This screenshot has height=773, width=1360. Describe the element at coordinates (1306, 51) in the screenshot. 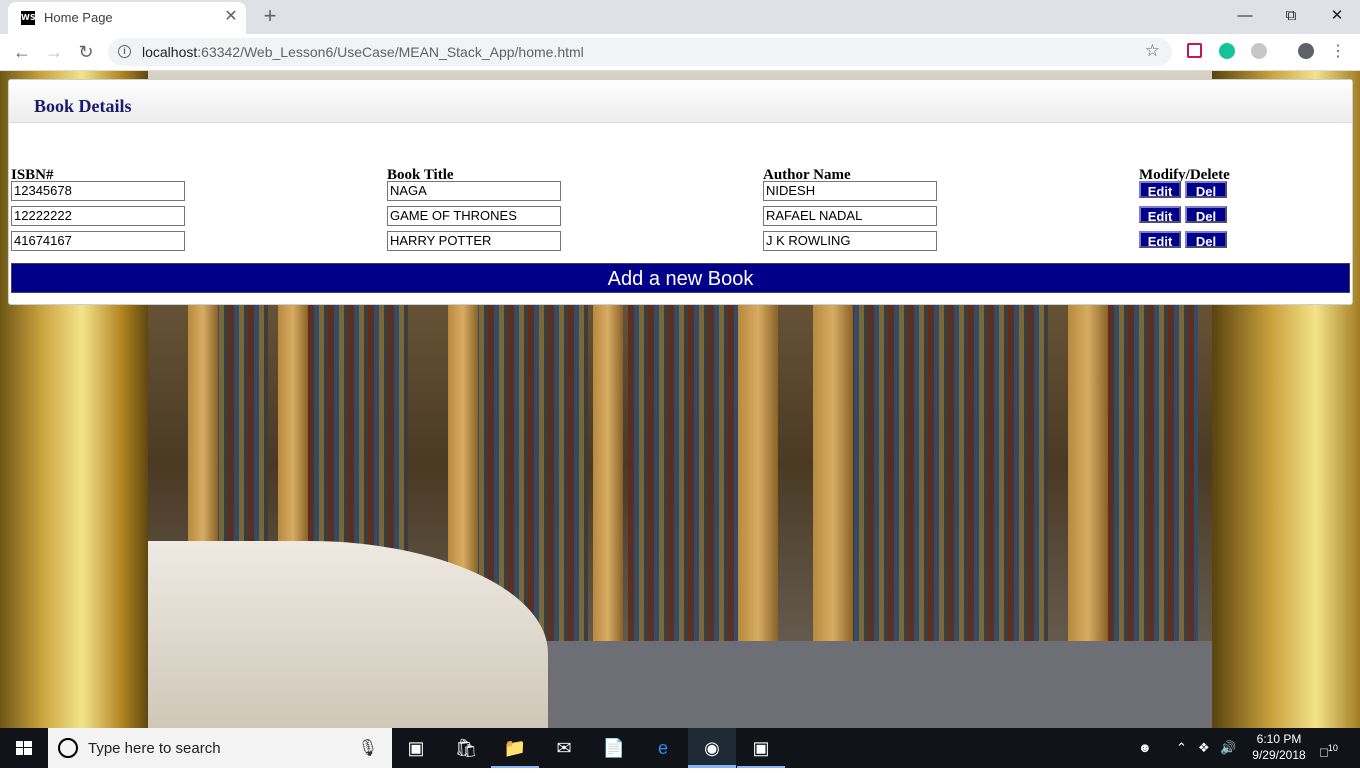

I see `profile-avatar-icon` at that location.